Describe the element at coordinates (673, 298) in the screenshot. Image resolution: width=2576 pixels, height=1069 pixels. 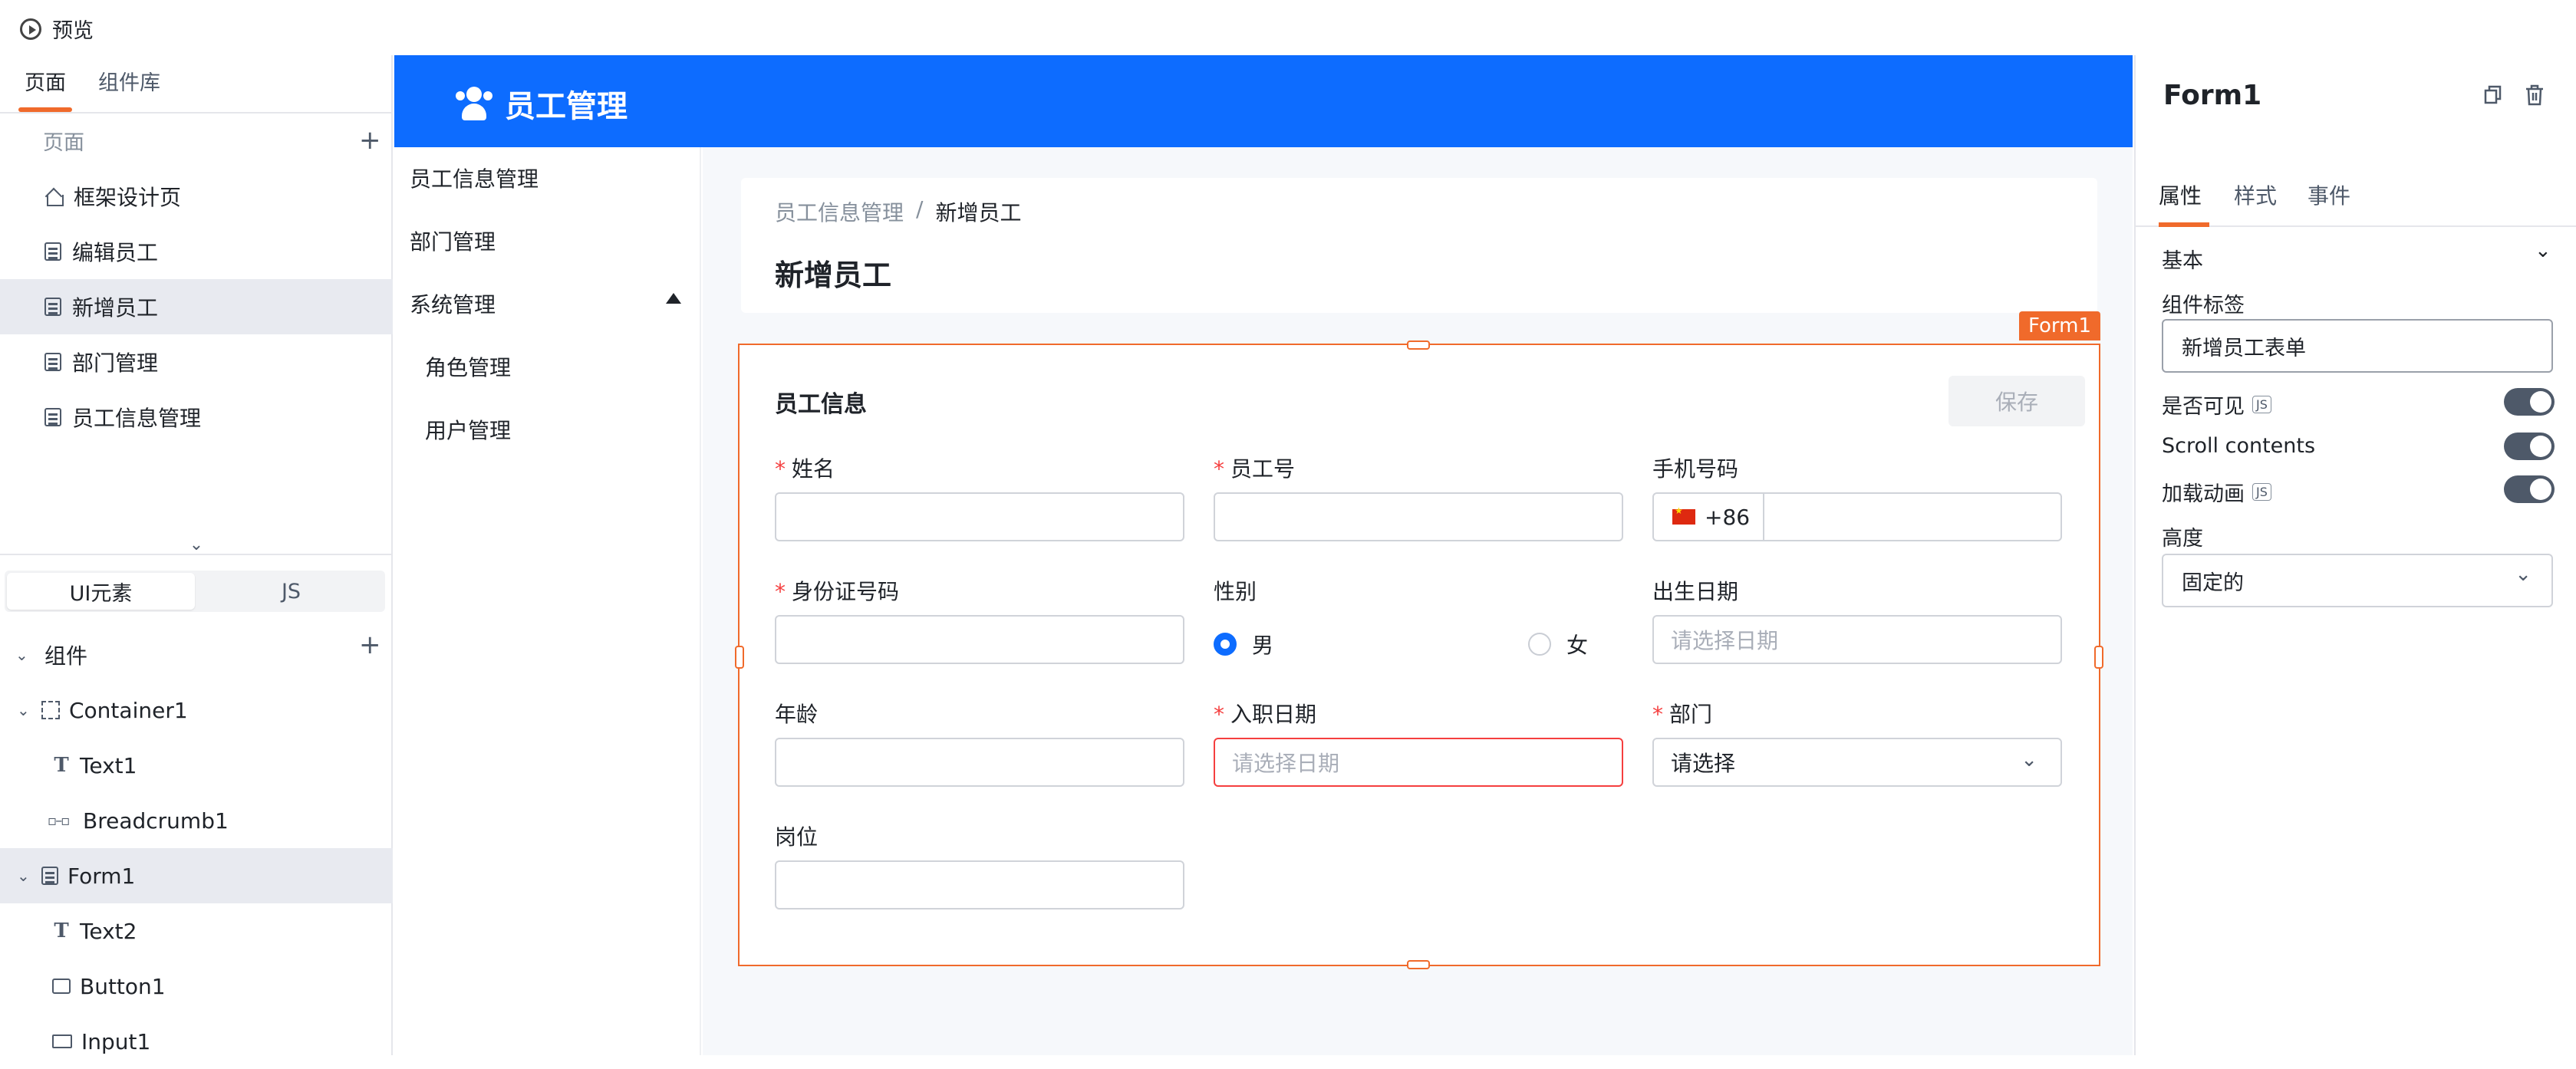
I see `caret-up-icon` at that location.